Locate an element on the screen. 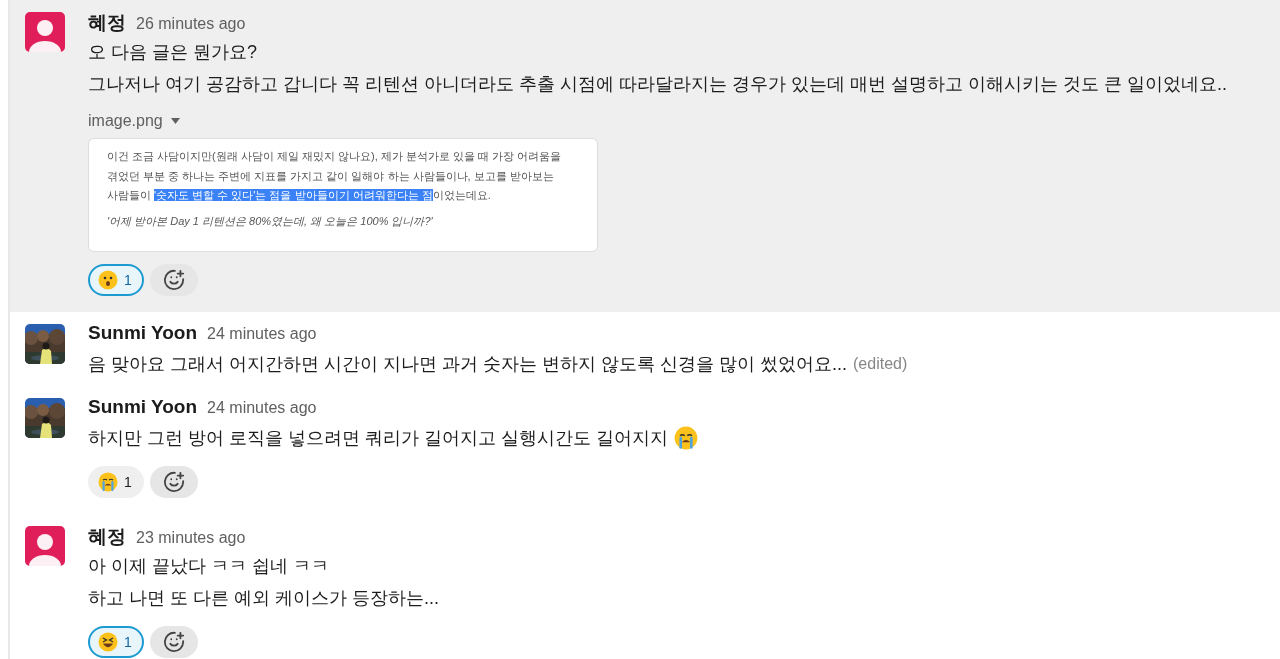 The image size is (1280, 659). image-preview: 이건 조금 사담이지만(원래 사담이 제일 재밌지 않나요), 제가 분석가로 있을 때 가장 어려움을 겪었던 부분 중 하나는 주변에 지표를 가지고 같이 일해야 하는 사람들이나, 보고를 받아보는 사람들이 '숫자도 변할 수 있다'는 점을 받아들이기 어려워한다는 점이었는데요. '어제 받아본 Day 1 리텐션은 80%였는데, 왜 오늘은 100% 입니까?' is located at coordinates (343, 195).